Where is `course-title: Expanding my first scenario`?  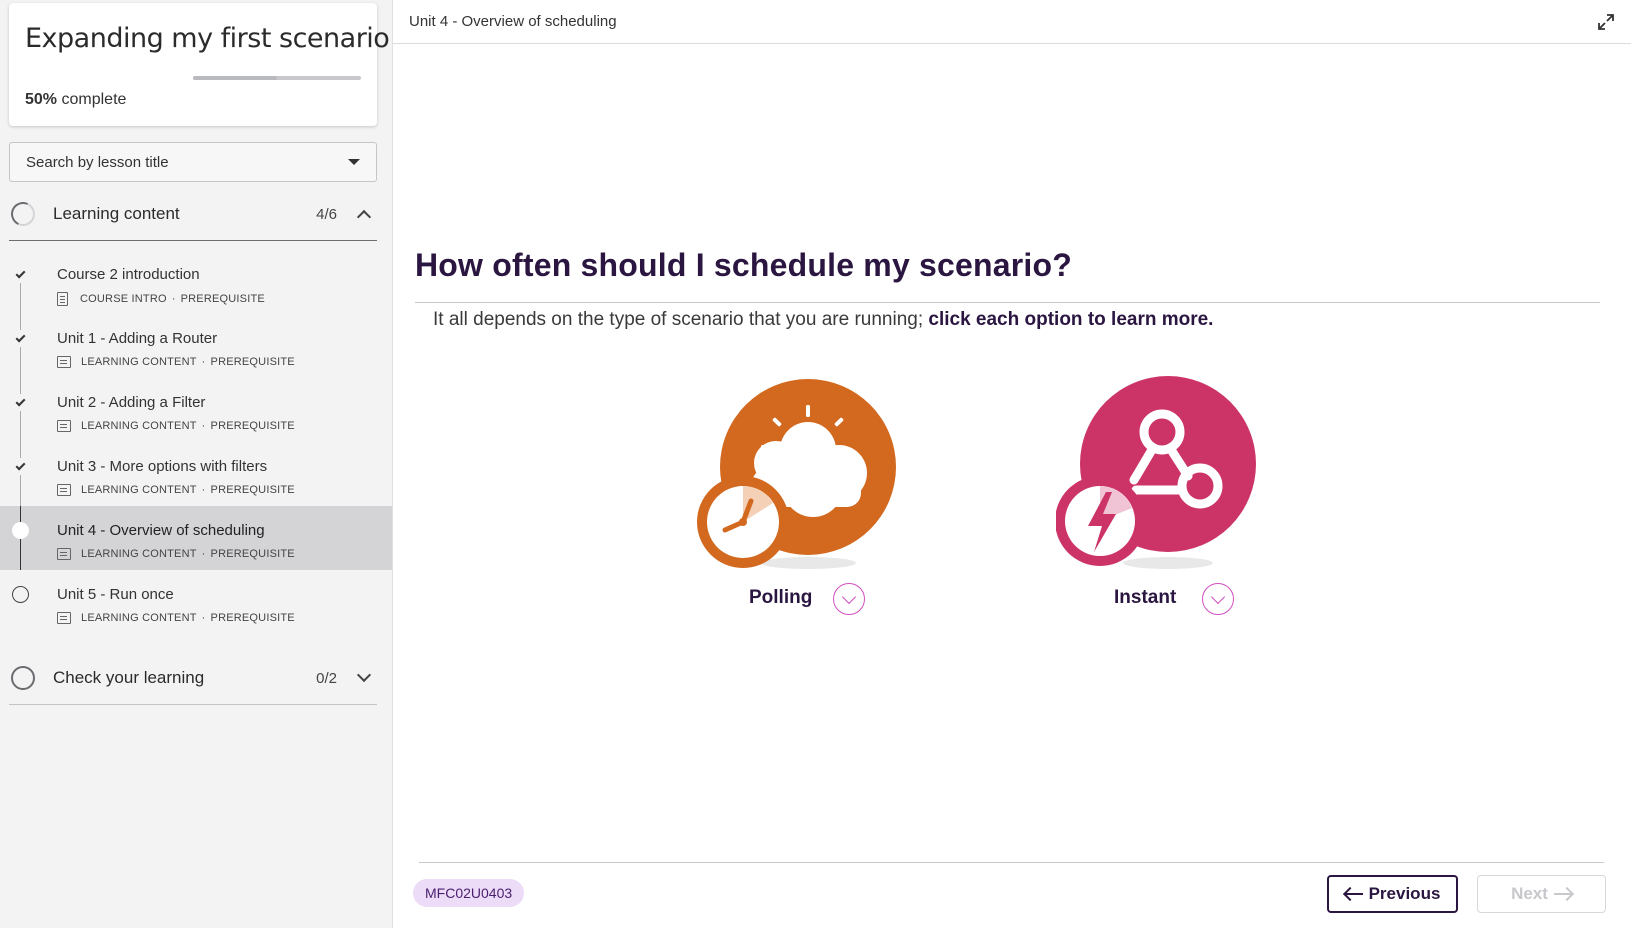
course-title: Expanding my first scenario is located at coordinates (207, 38).